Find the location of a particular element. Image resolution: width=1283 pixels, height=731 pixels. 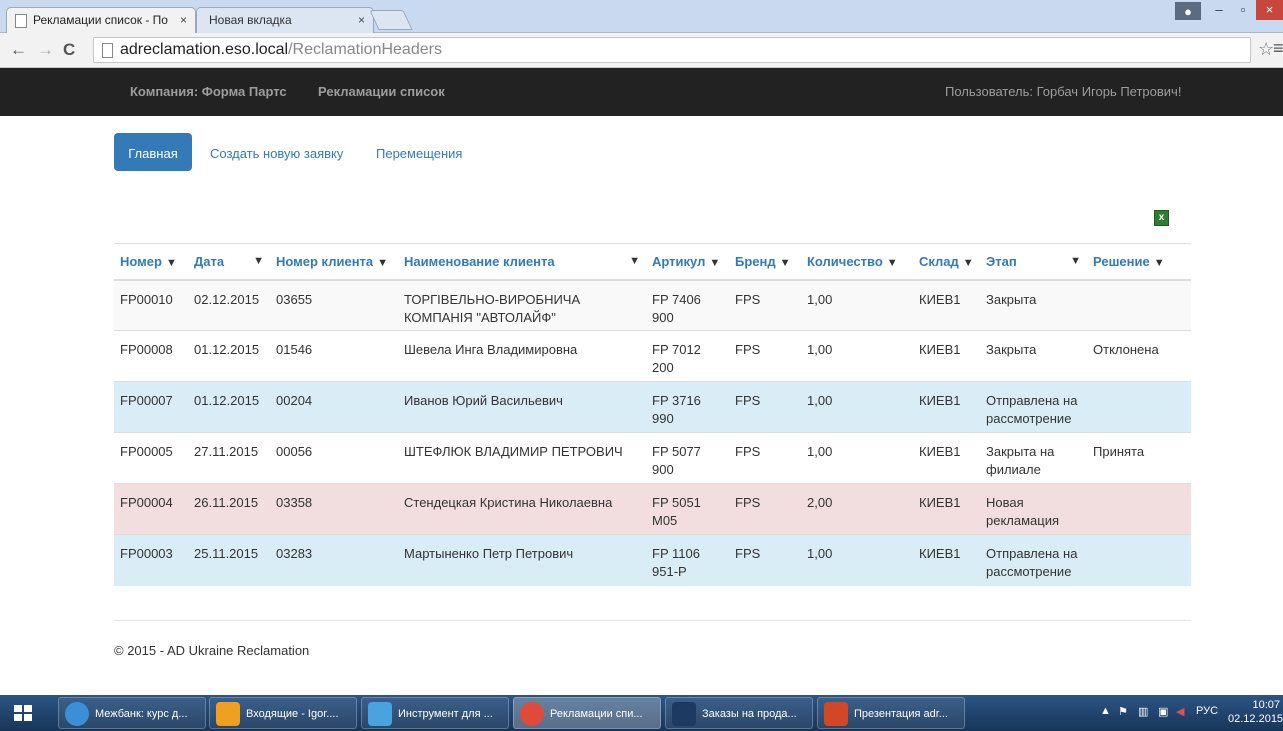

cell-client-number: 03283 is located at coordinates (334, 560).